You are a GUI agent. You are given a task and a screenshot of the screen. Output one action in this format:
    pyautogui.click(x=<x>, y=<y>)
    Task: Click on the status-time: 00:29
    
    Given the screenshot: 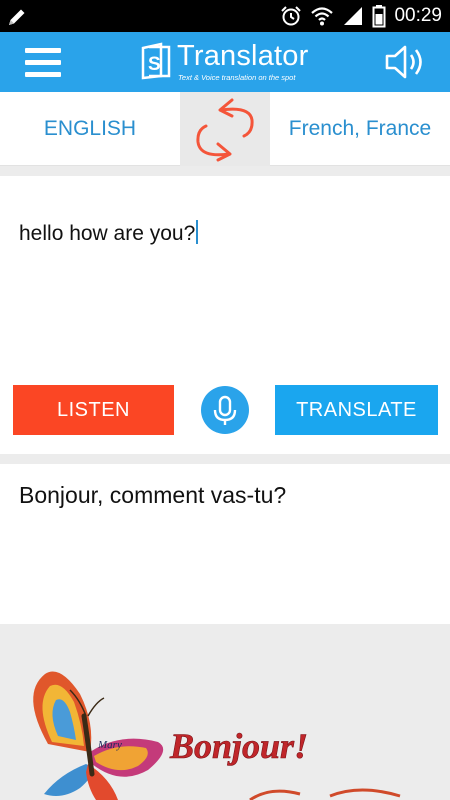 What is the action you would take?
    pyautogui.click(x=418, y=15)
    